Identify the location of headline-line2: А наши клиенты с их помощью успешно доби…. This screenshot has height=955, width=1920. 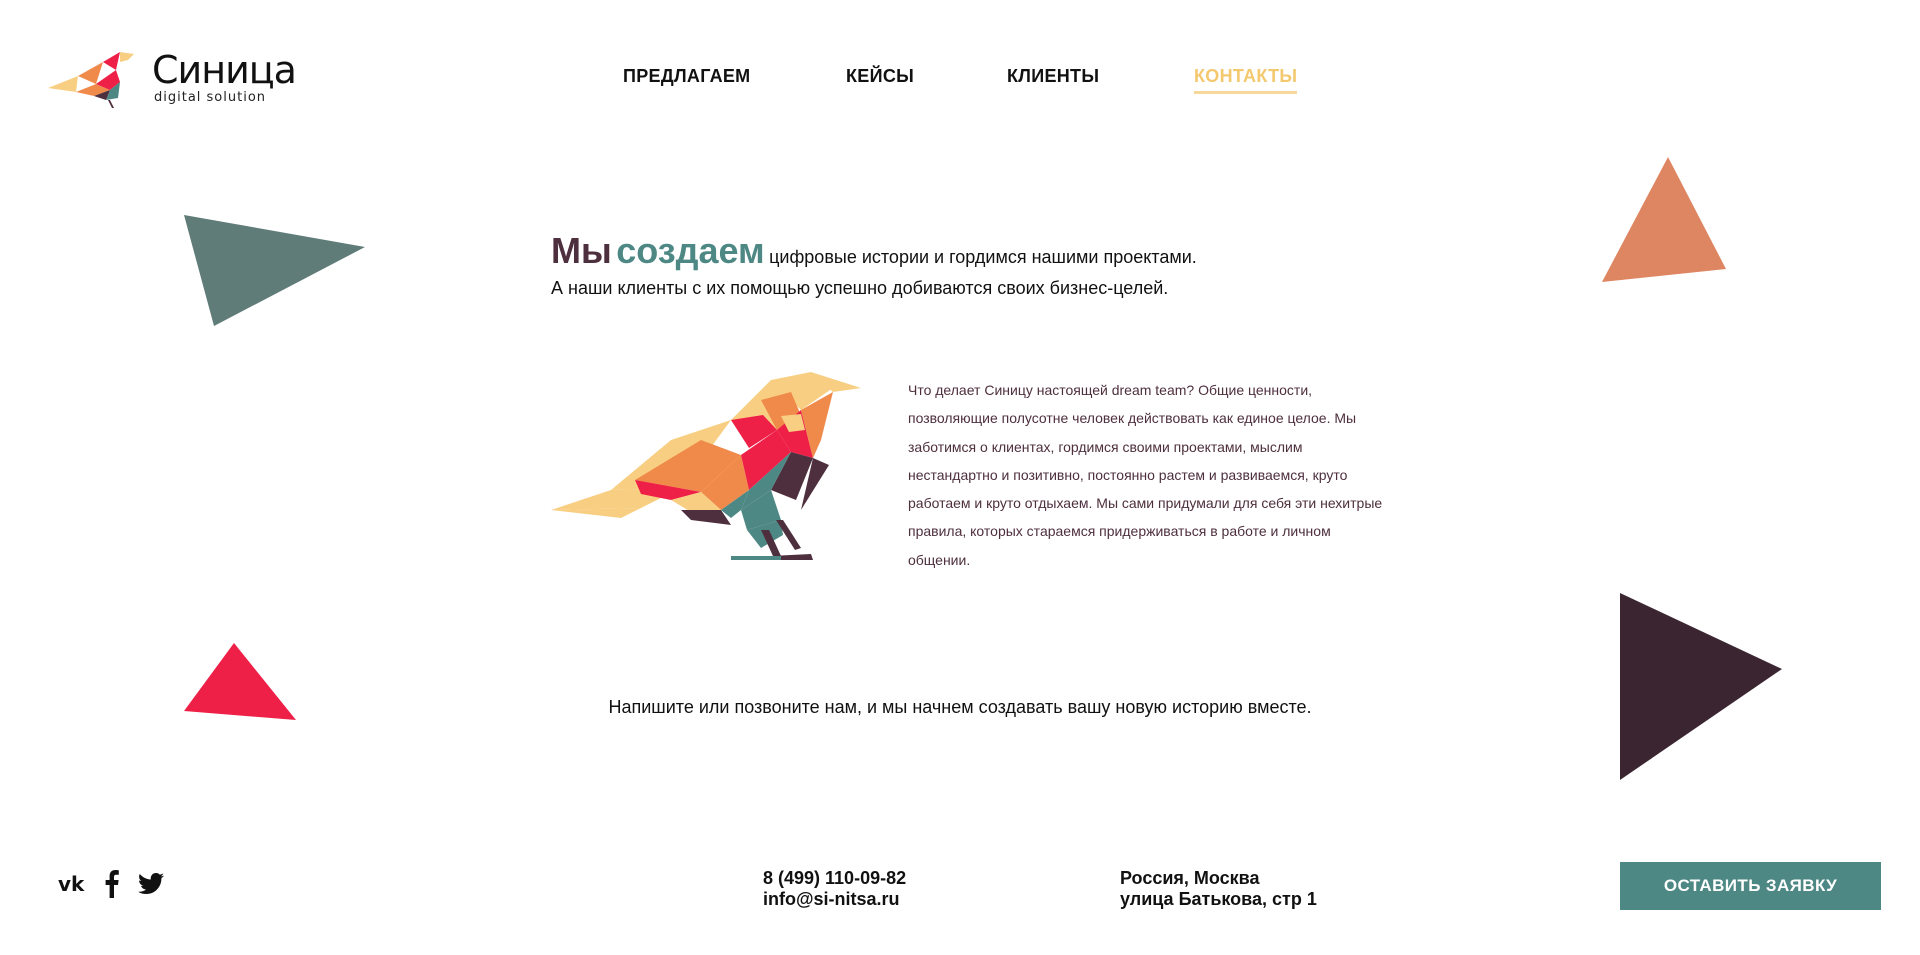
(860, 288).